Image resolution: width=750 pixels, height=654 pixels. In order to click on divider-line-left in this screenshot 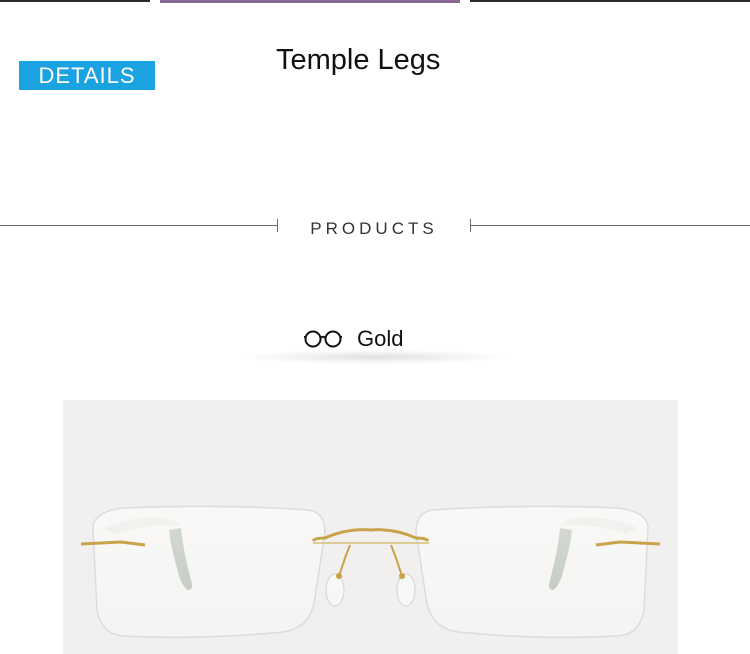, I will do `click(139, 225)`.